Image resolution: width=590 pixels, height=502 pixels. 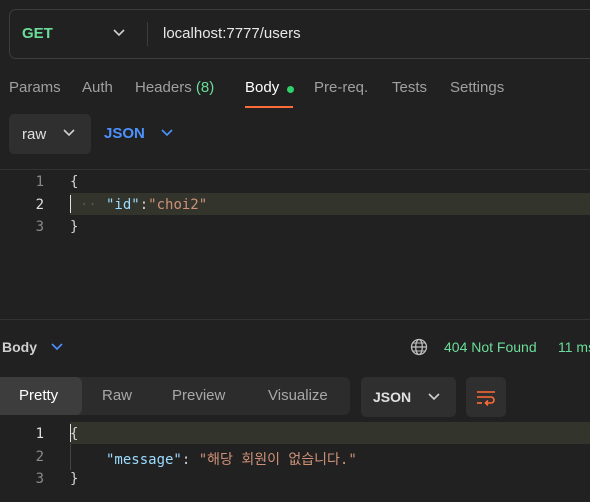 What do you see at coordinates (178, 205) in the screenshot?
I see `json-value: "choi2"` at bounding box center [178, 205].